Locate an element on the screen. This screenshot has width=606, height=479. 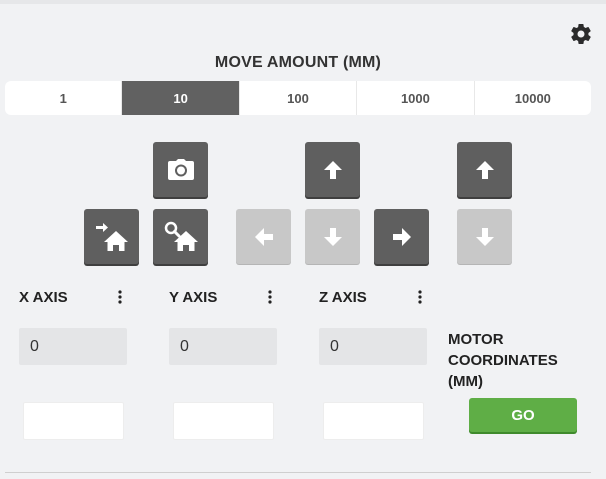
y-down-button is located at coordinates (332, 236).